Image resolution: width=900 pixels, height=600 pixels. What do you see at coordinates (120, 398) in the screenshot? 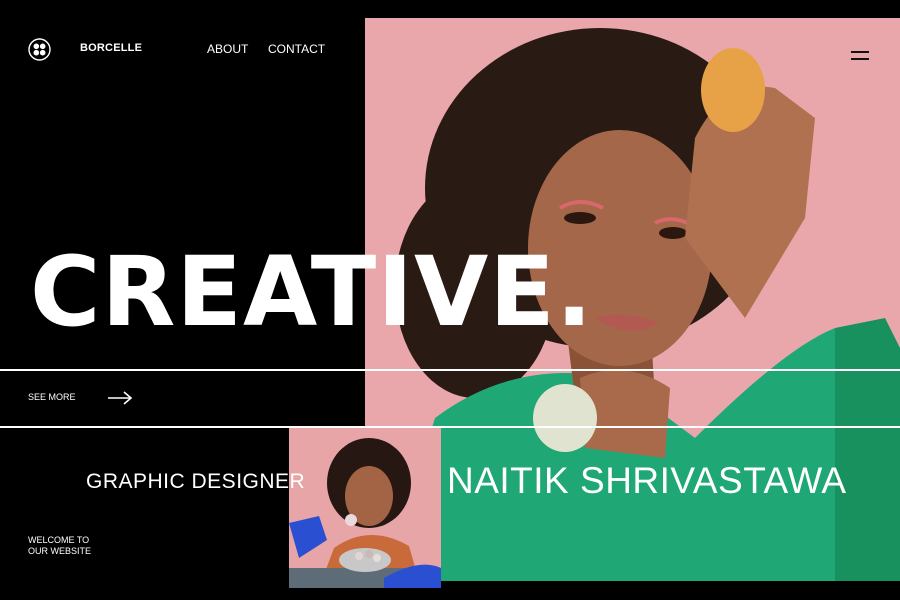
I see `arrow-right-icon` at bounding box center [120, 398].